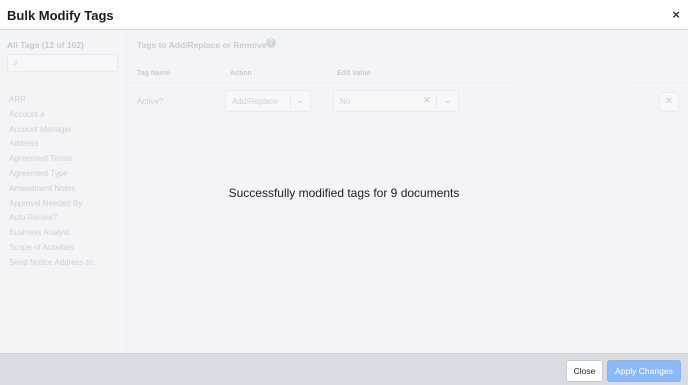 This screenshot has width=688, height=385. Describe the element at coordinates (345, 101) in the screenshot. I see `edit-value-select-value: No` at that location.